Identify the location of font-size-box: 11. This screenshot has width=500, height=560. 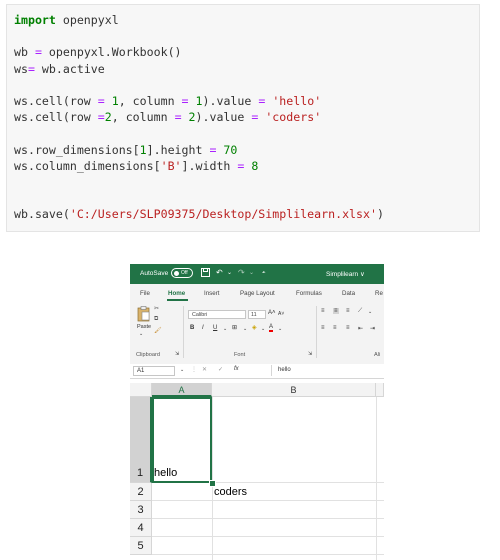
(257, 314).